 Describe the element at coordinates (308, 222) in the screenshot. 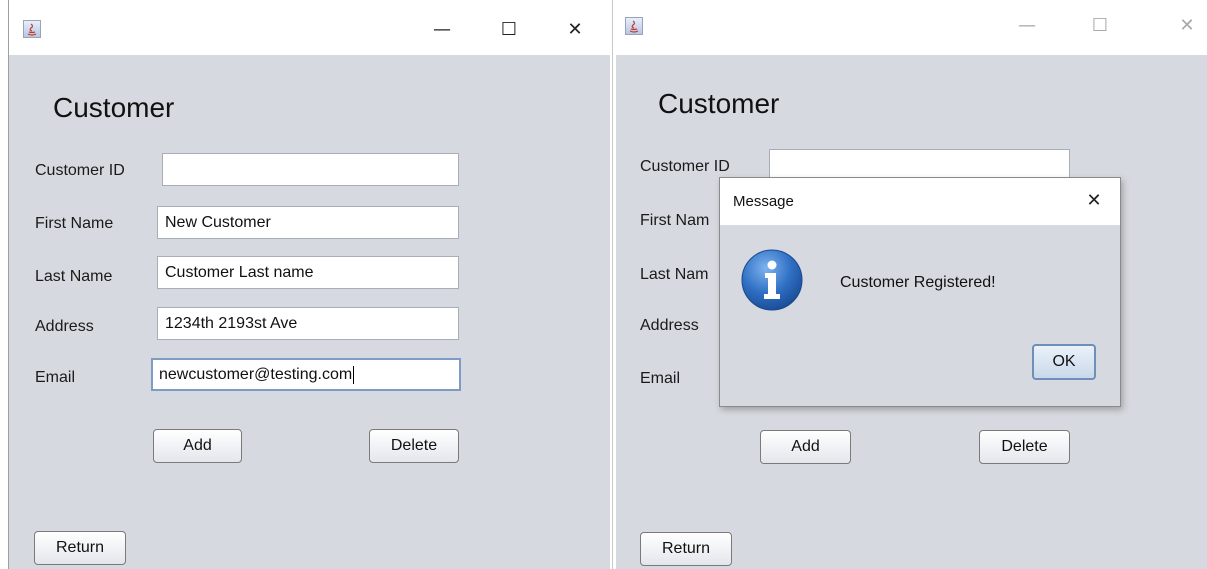

I see `first-name-input: New Customer` at that location.